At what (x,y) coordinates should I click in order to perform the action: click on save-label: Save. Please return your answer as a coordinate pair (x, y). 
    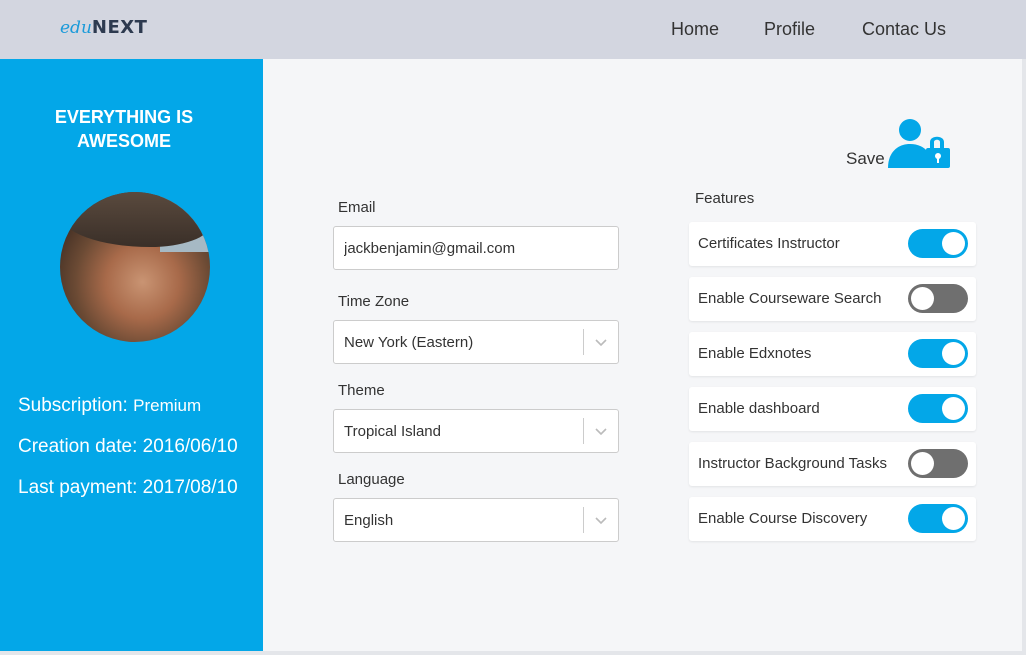
    Looking at the image, I should click on (865, 158).